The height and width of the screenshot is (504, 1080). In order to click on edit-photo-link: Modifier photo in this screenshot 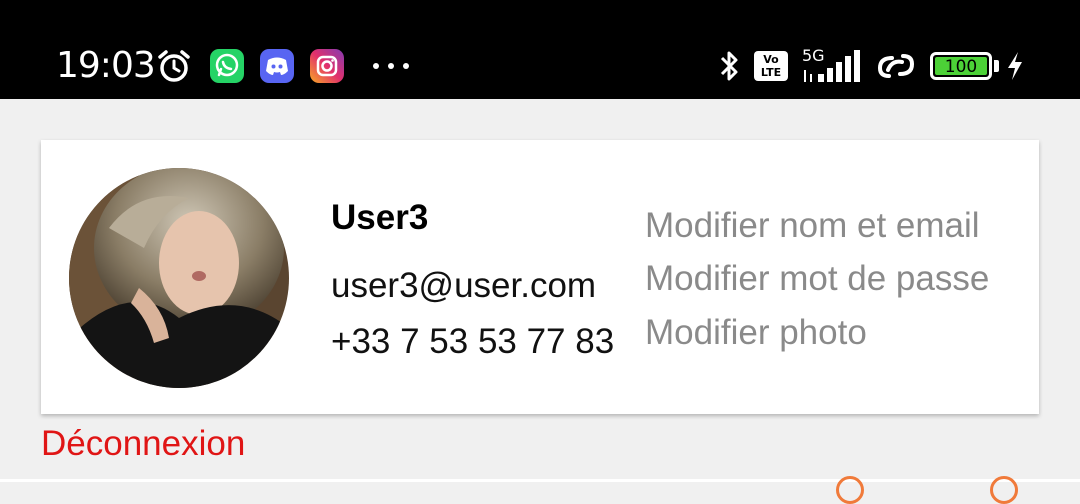, I will do `click(756, 333)`.